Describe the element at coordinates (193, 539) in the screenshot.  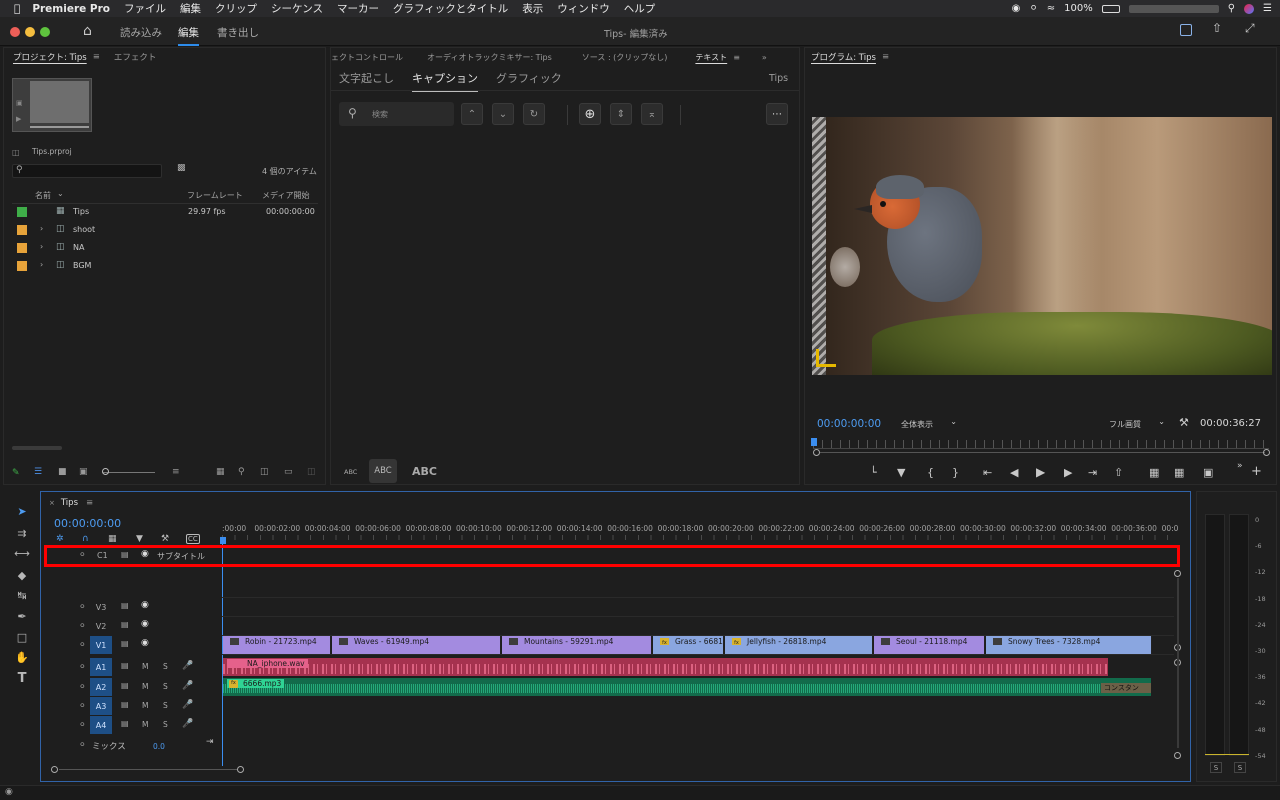
I see `captions-icon: CC` at that location.